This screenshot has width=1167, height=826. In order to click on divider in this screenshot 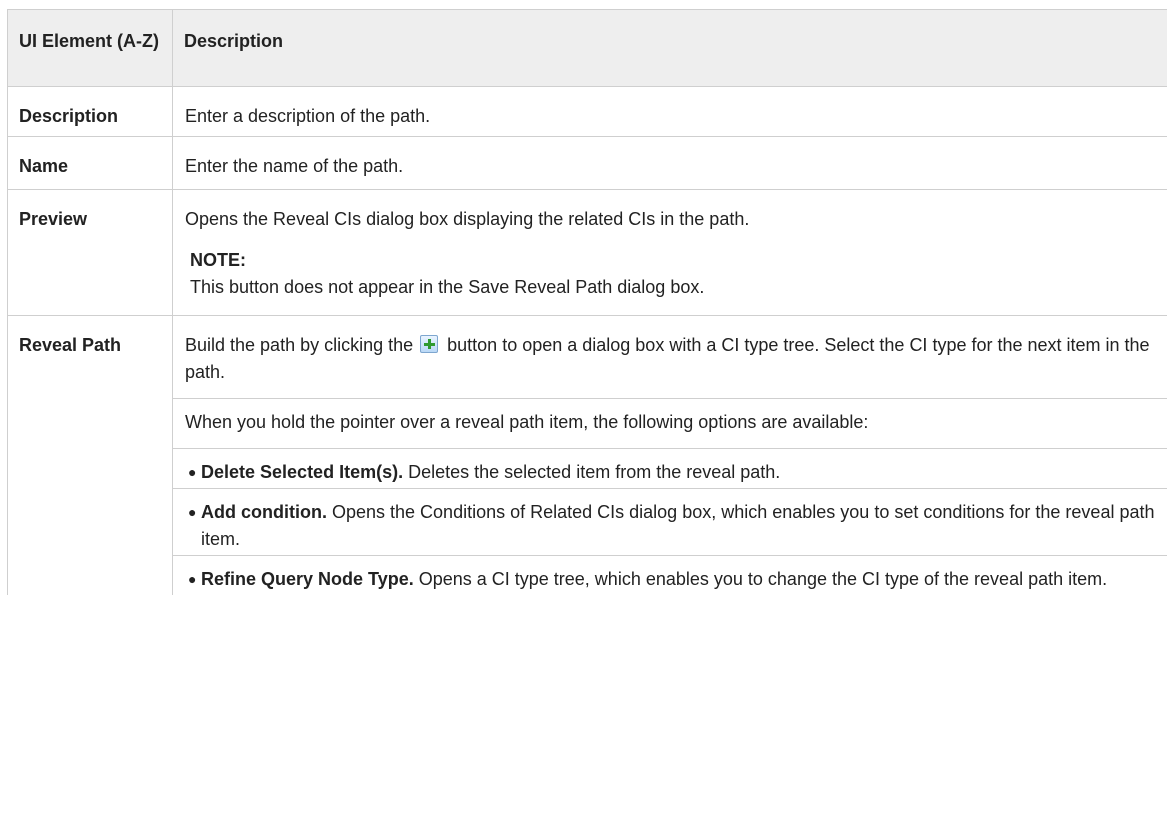, I will do `click(670, 398)`.